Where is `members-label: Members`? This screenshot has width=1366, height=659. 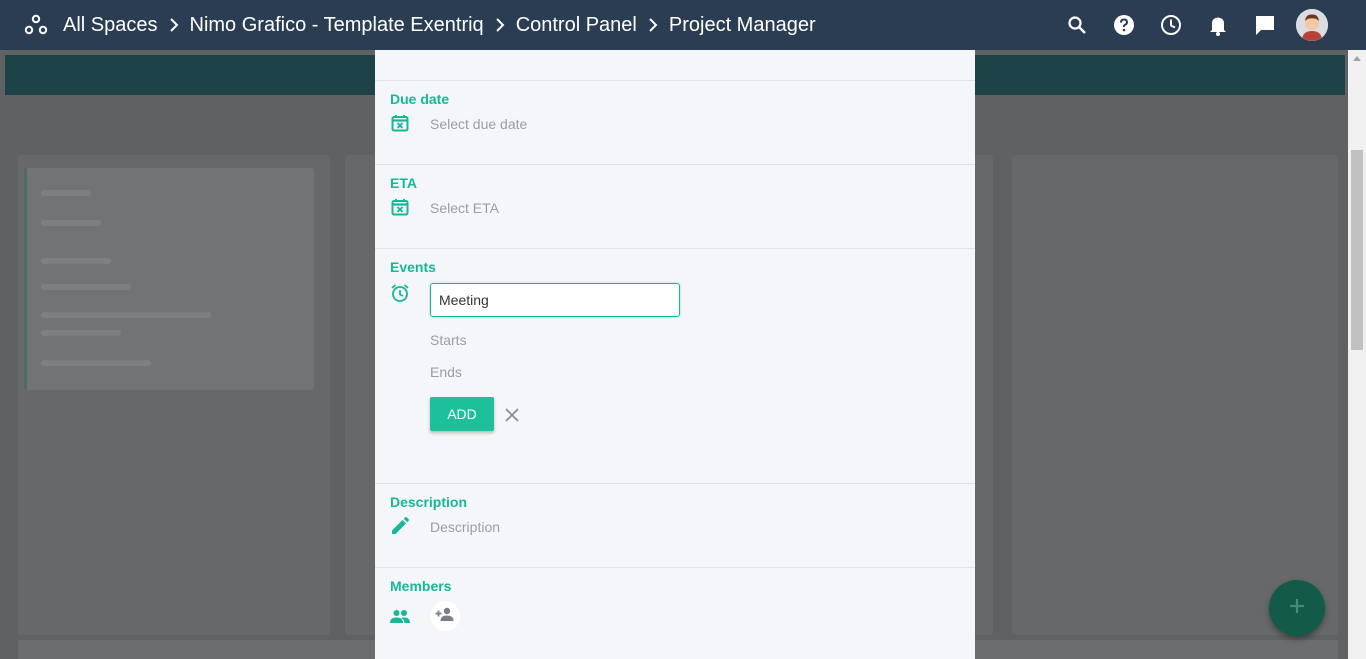 members-label: Members is located at coordinates (421, 586).